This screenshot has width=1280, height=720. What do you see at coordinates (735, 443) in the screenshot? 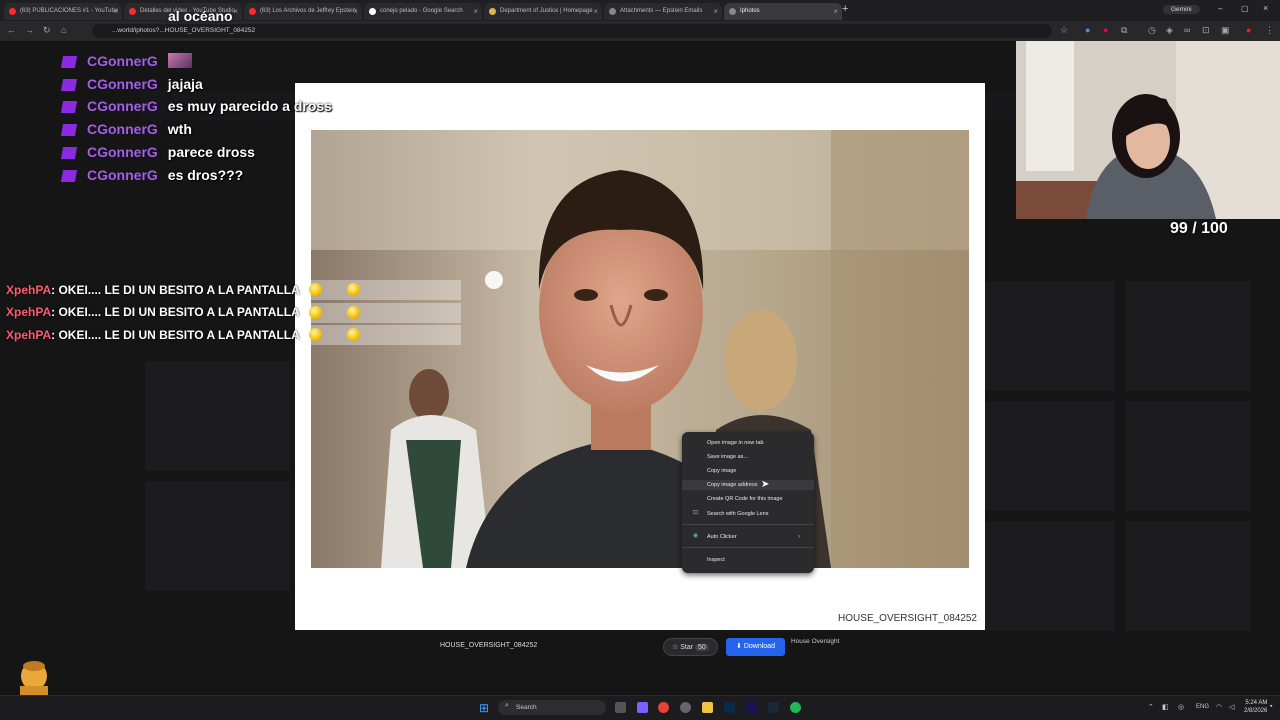
I see `ctx-open-image-new-tab: Open image in new tab` at bounding box center [735, 443].